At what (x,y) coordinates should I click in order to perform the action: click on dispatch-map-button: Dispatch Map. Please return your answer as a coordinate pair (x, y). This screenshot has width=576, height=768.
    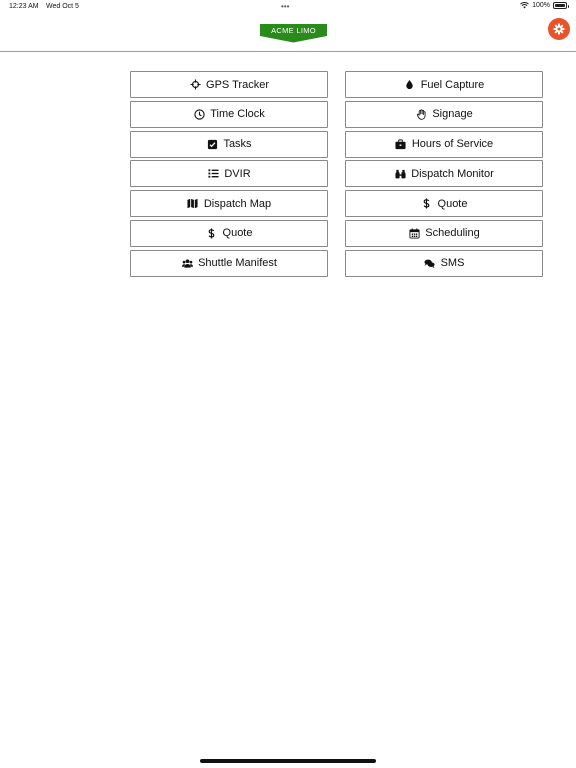
    Looking at the image, I should click on (229, 204).